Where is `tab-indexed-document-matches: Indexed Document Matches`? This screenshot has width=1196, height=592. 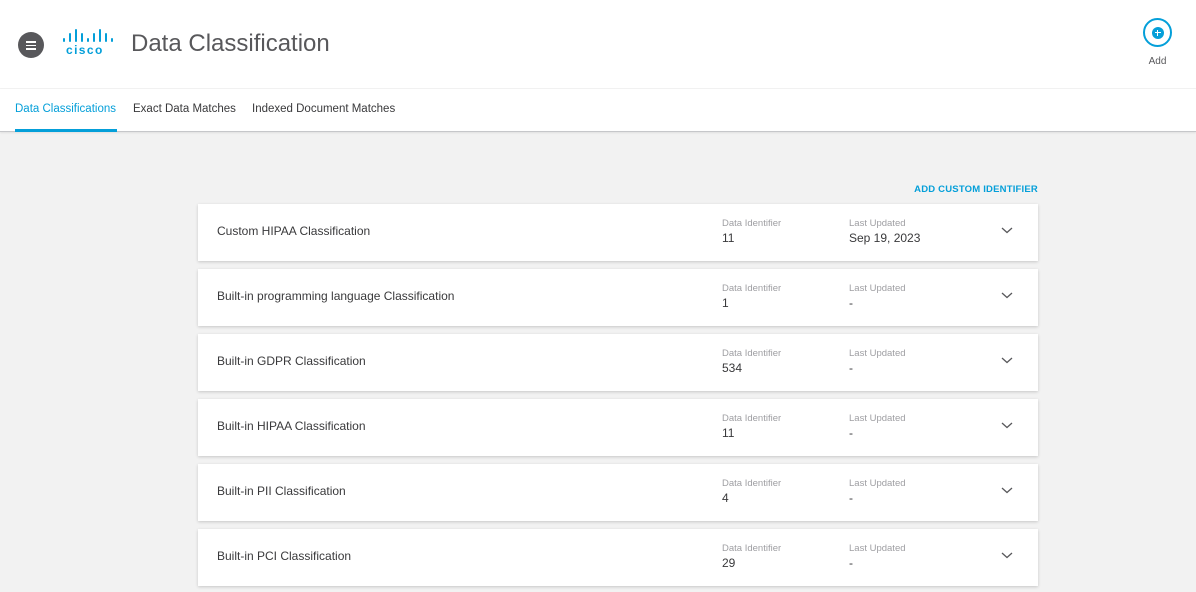 tab-indexed-document-matches: Indexed Document Matches is located at coordinates (323, 109).